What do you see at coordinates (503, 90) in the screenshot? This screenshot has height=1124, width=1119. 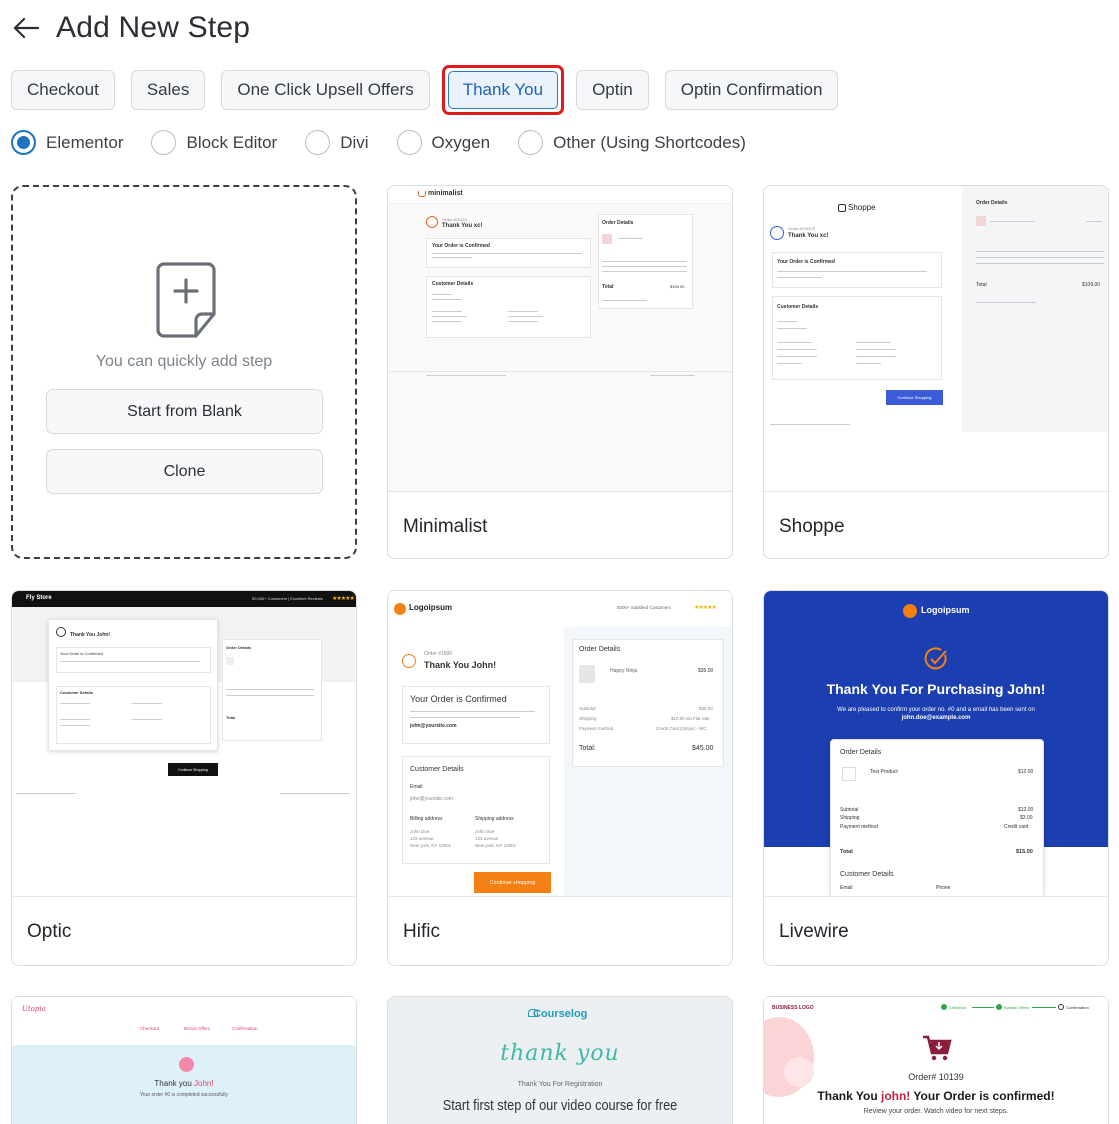 I see `tab-thank-you: Thank You` at bounding box center [503, 90].